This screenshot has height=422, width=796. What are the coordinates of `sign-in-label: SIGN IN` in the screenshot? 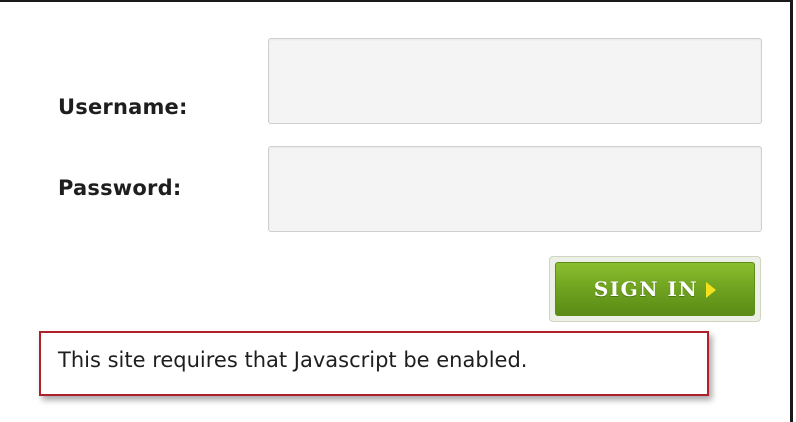 It's located at (646, 289).